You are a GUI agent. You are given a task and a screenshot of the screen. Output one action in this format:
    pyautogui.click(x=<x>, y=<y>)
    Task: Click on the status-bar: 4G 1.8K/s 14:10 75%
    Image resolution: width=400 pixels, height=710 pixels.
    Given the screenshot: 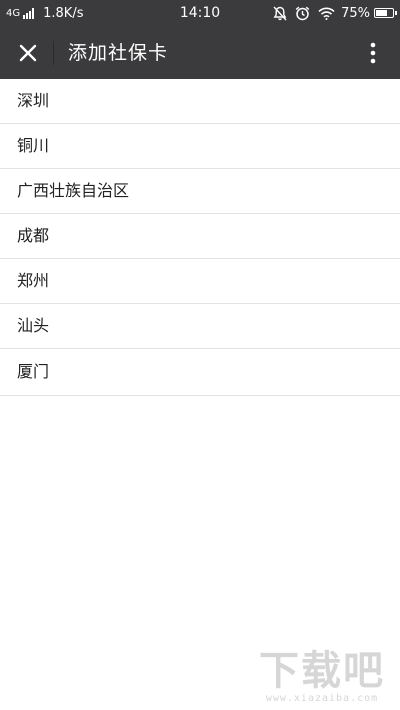 What is the action you would take?
    pyautogui.click(x=200, y=13)
    